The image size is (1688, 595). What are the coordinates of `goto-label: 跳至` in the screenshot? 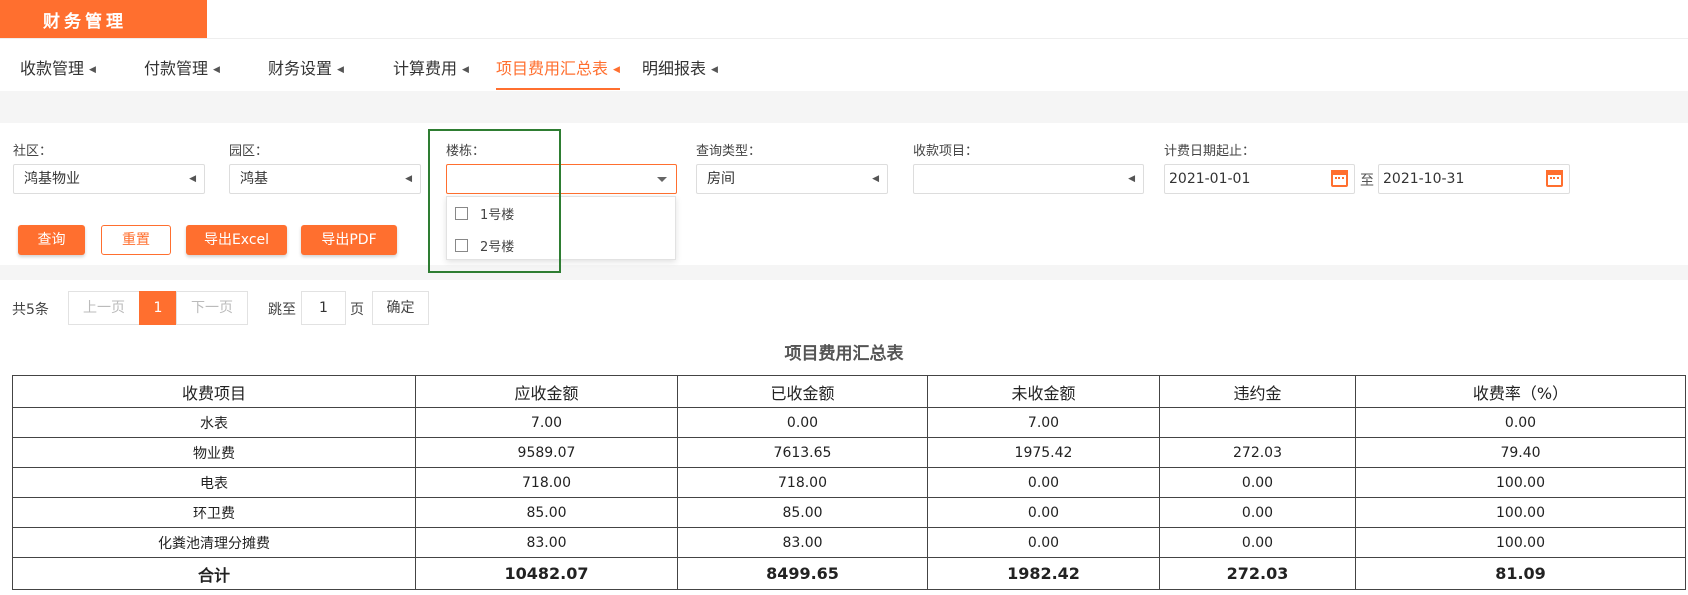 It's located at (282, 310).